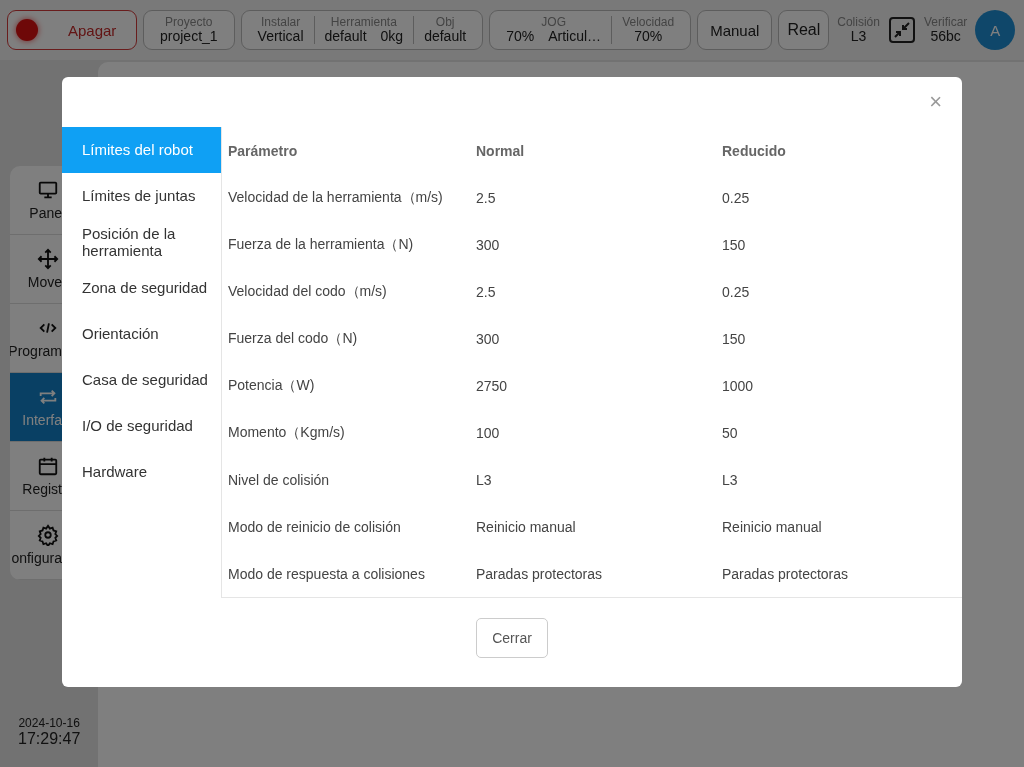 The width and height of the screenshot is (1024, 767). I want to click on status-value: 0kg, so click(392, 36).